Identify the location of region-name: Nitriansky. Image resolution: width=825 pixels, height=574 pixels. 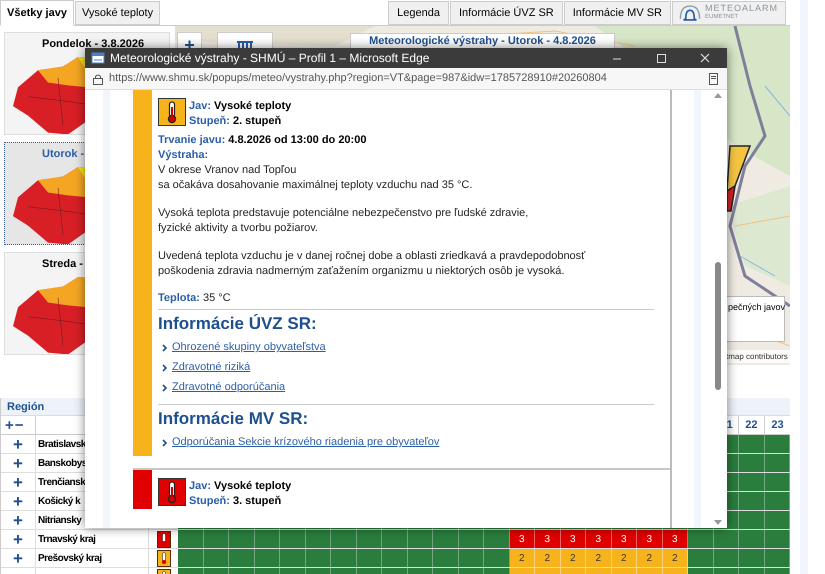
(60, 521).